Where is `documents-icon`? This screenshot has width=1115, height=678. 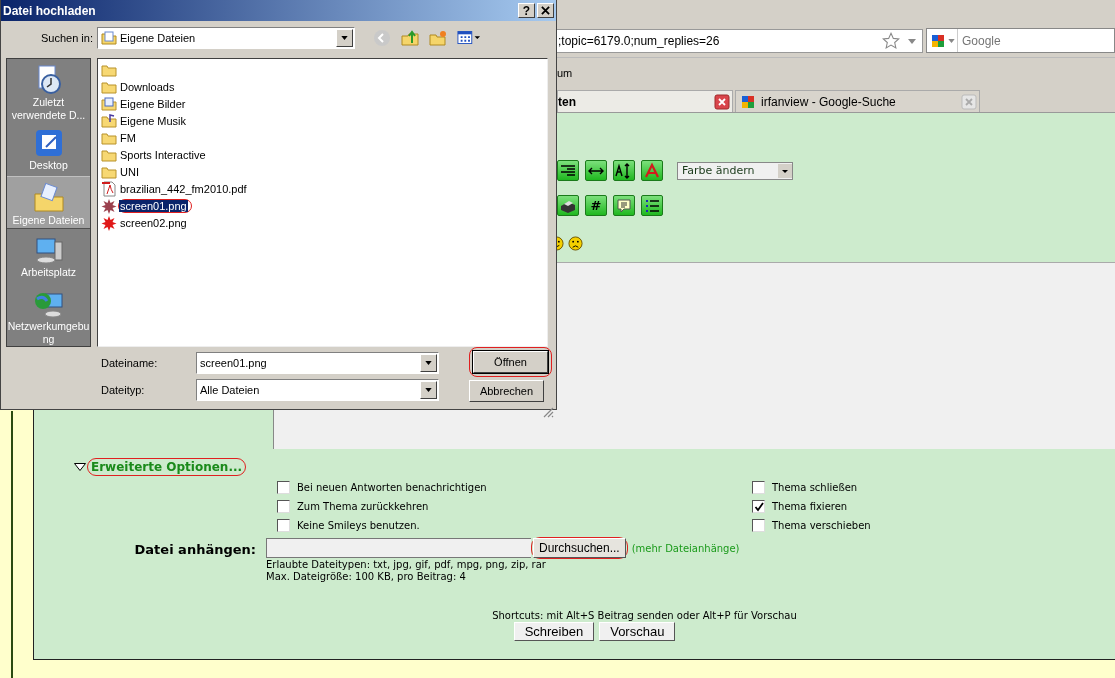
documents-icon is located at coordinates (48, 197).